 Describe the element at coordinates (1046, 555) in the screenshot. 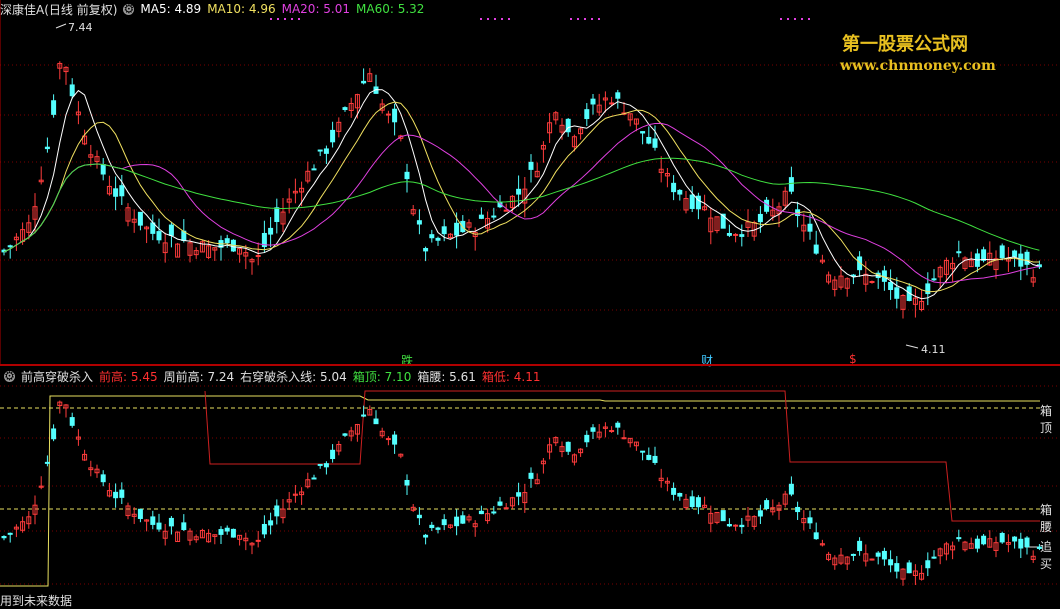

I see `right-label-chase-buy: 追买` at that location.